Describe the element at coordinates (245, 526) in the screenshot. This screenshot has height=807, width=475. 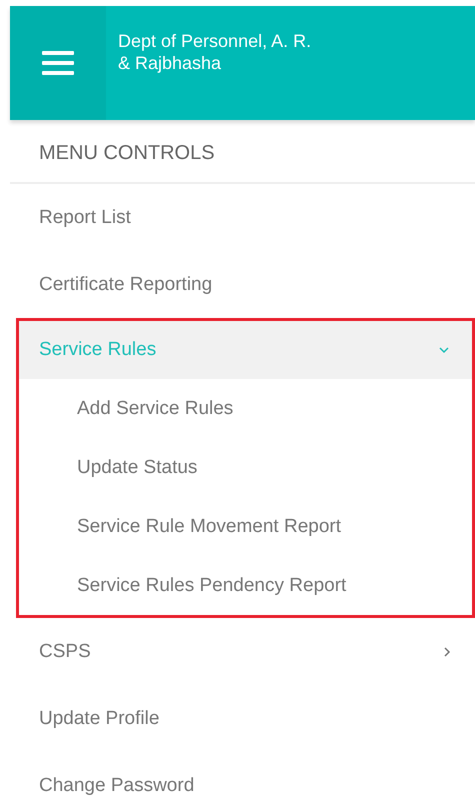
I see `submenu-item: Service Rule Movement Report` at that location.